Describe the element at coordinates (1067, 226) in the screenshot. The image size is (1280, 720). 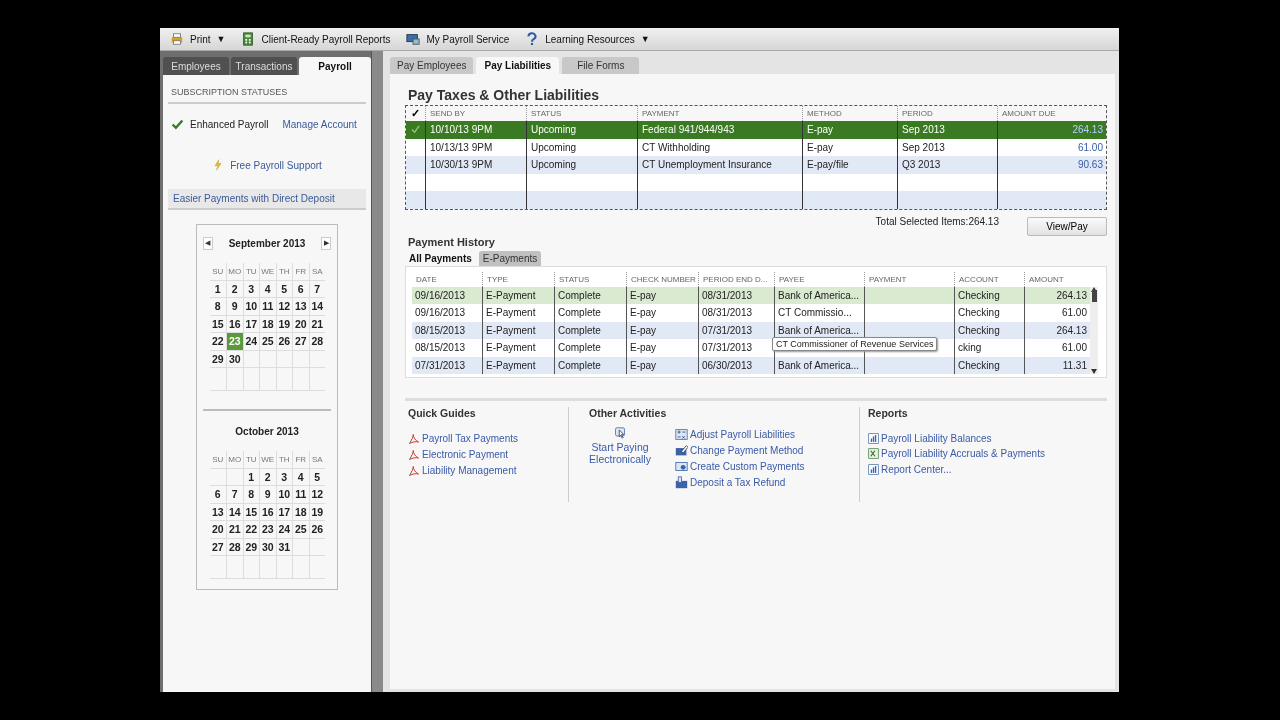
I see `view-pay-button: View/Pay` at that location.